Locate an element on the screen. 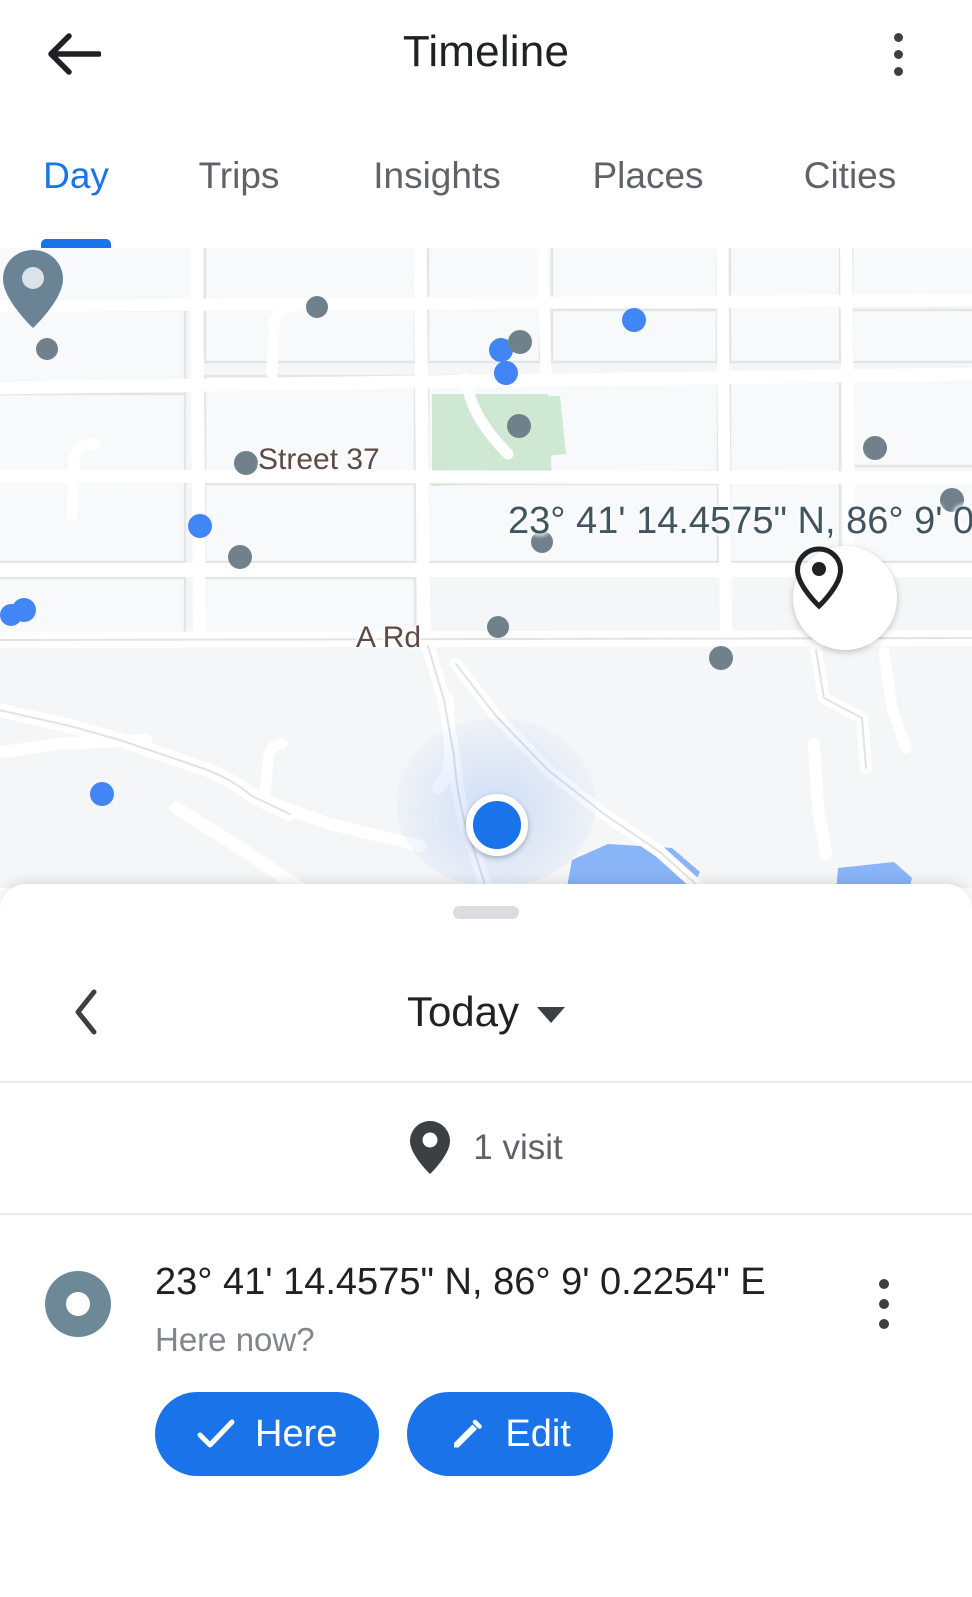  visit-ring-icon is located at coordinates (78, 1304).